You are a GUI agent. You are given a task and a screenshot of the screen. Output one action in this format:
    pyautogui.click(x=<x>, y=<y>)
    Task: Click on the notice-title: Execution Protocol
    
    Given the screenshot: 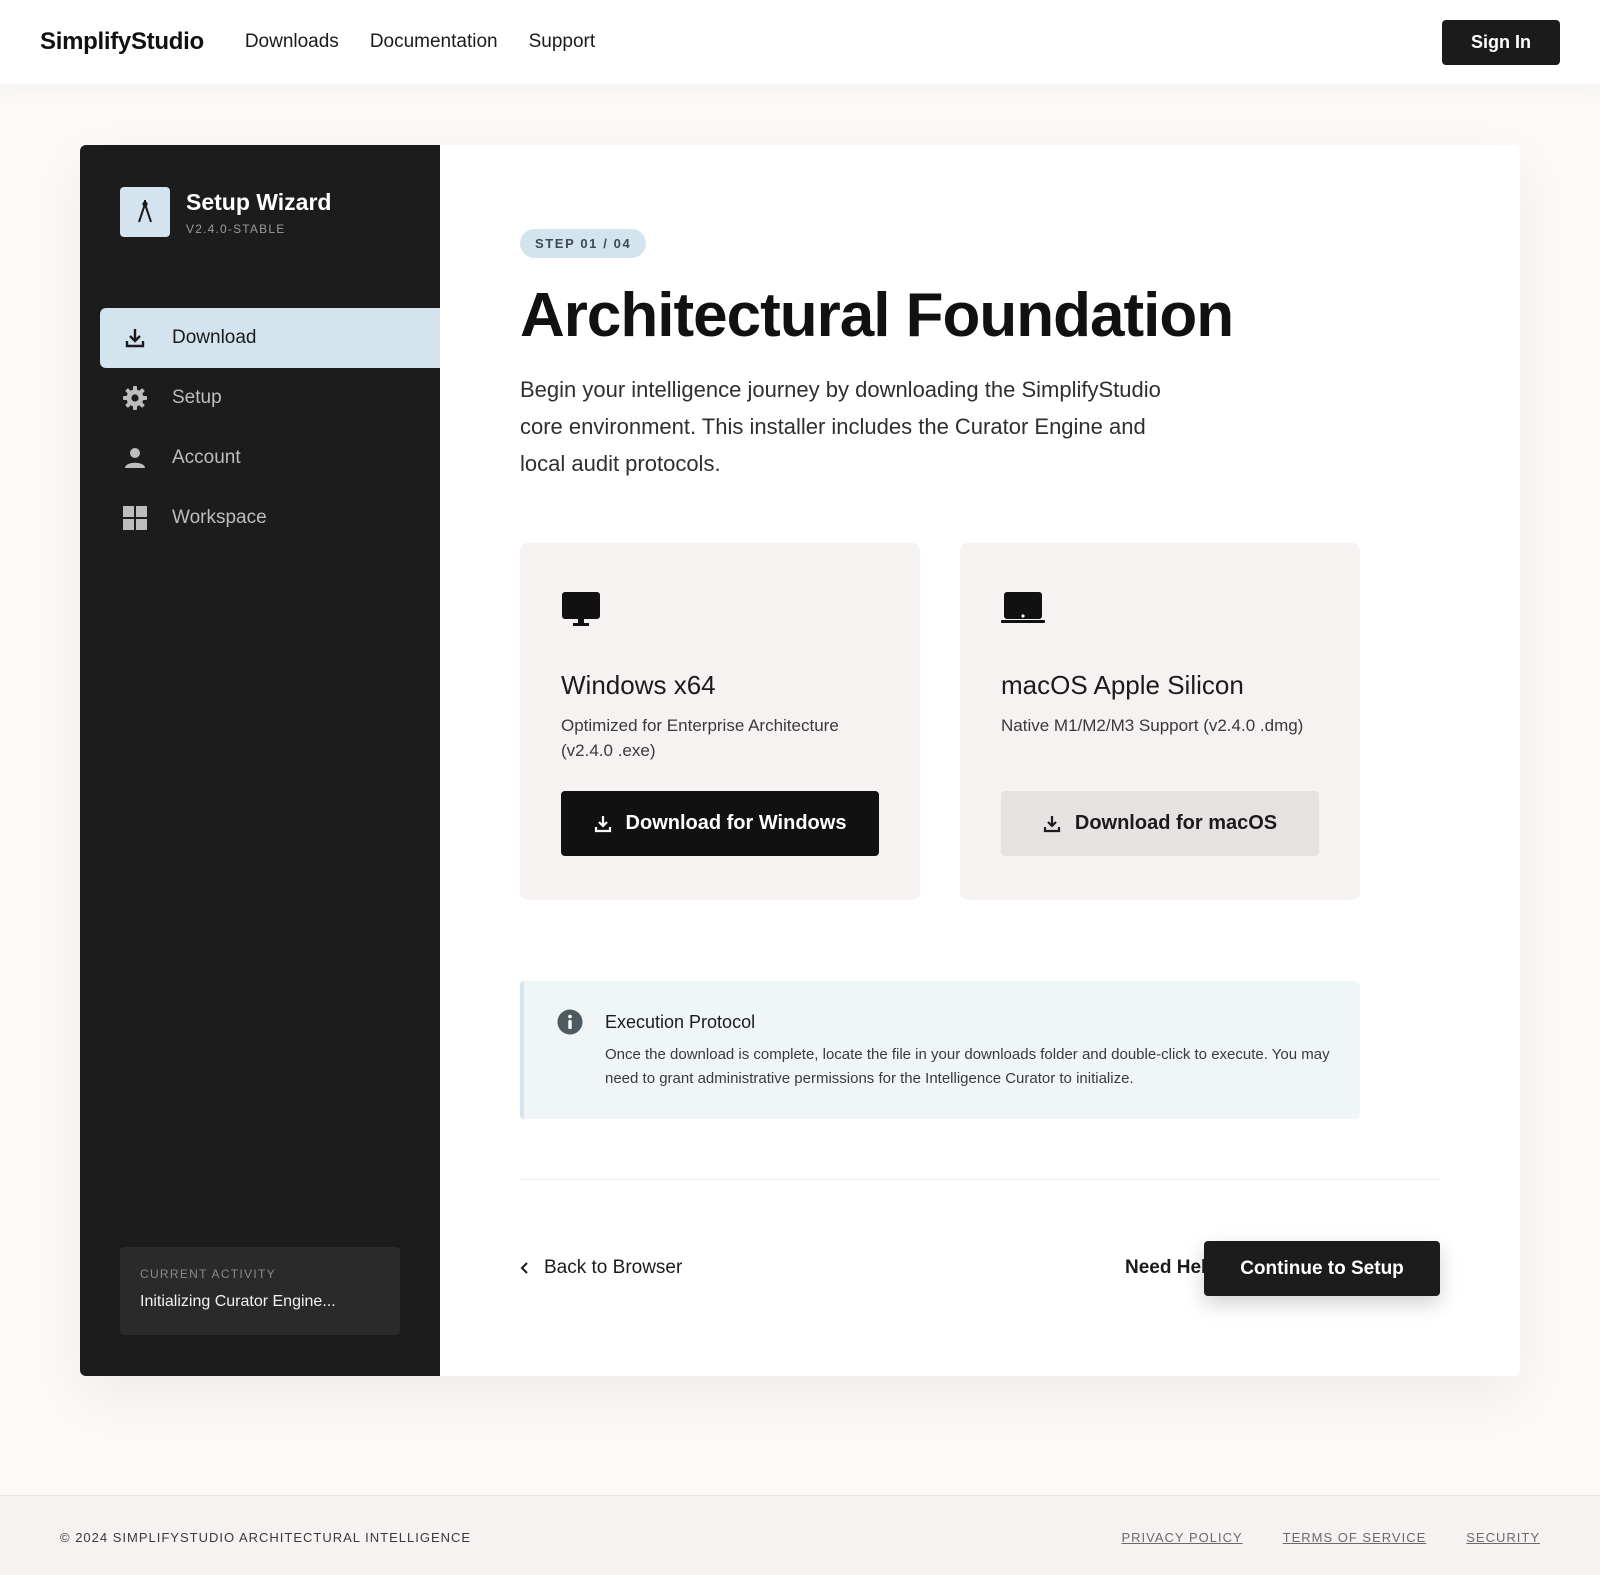 What is the action you would take?
    pyautogui.click(x=680, y=1022)
    